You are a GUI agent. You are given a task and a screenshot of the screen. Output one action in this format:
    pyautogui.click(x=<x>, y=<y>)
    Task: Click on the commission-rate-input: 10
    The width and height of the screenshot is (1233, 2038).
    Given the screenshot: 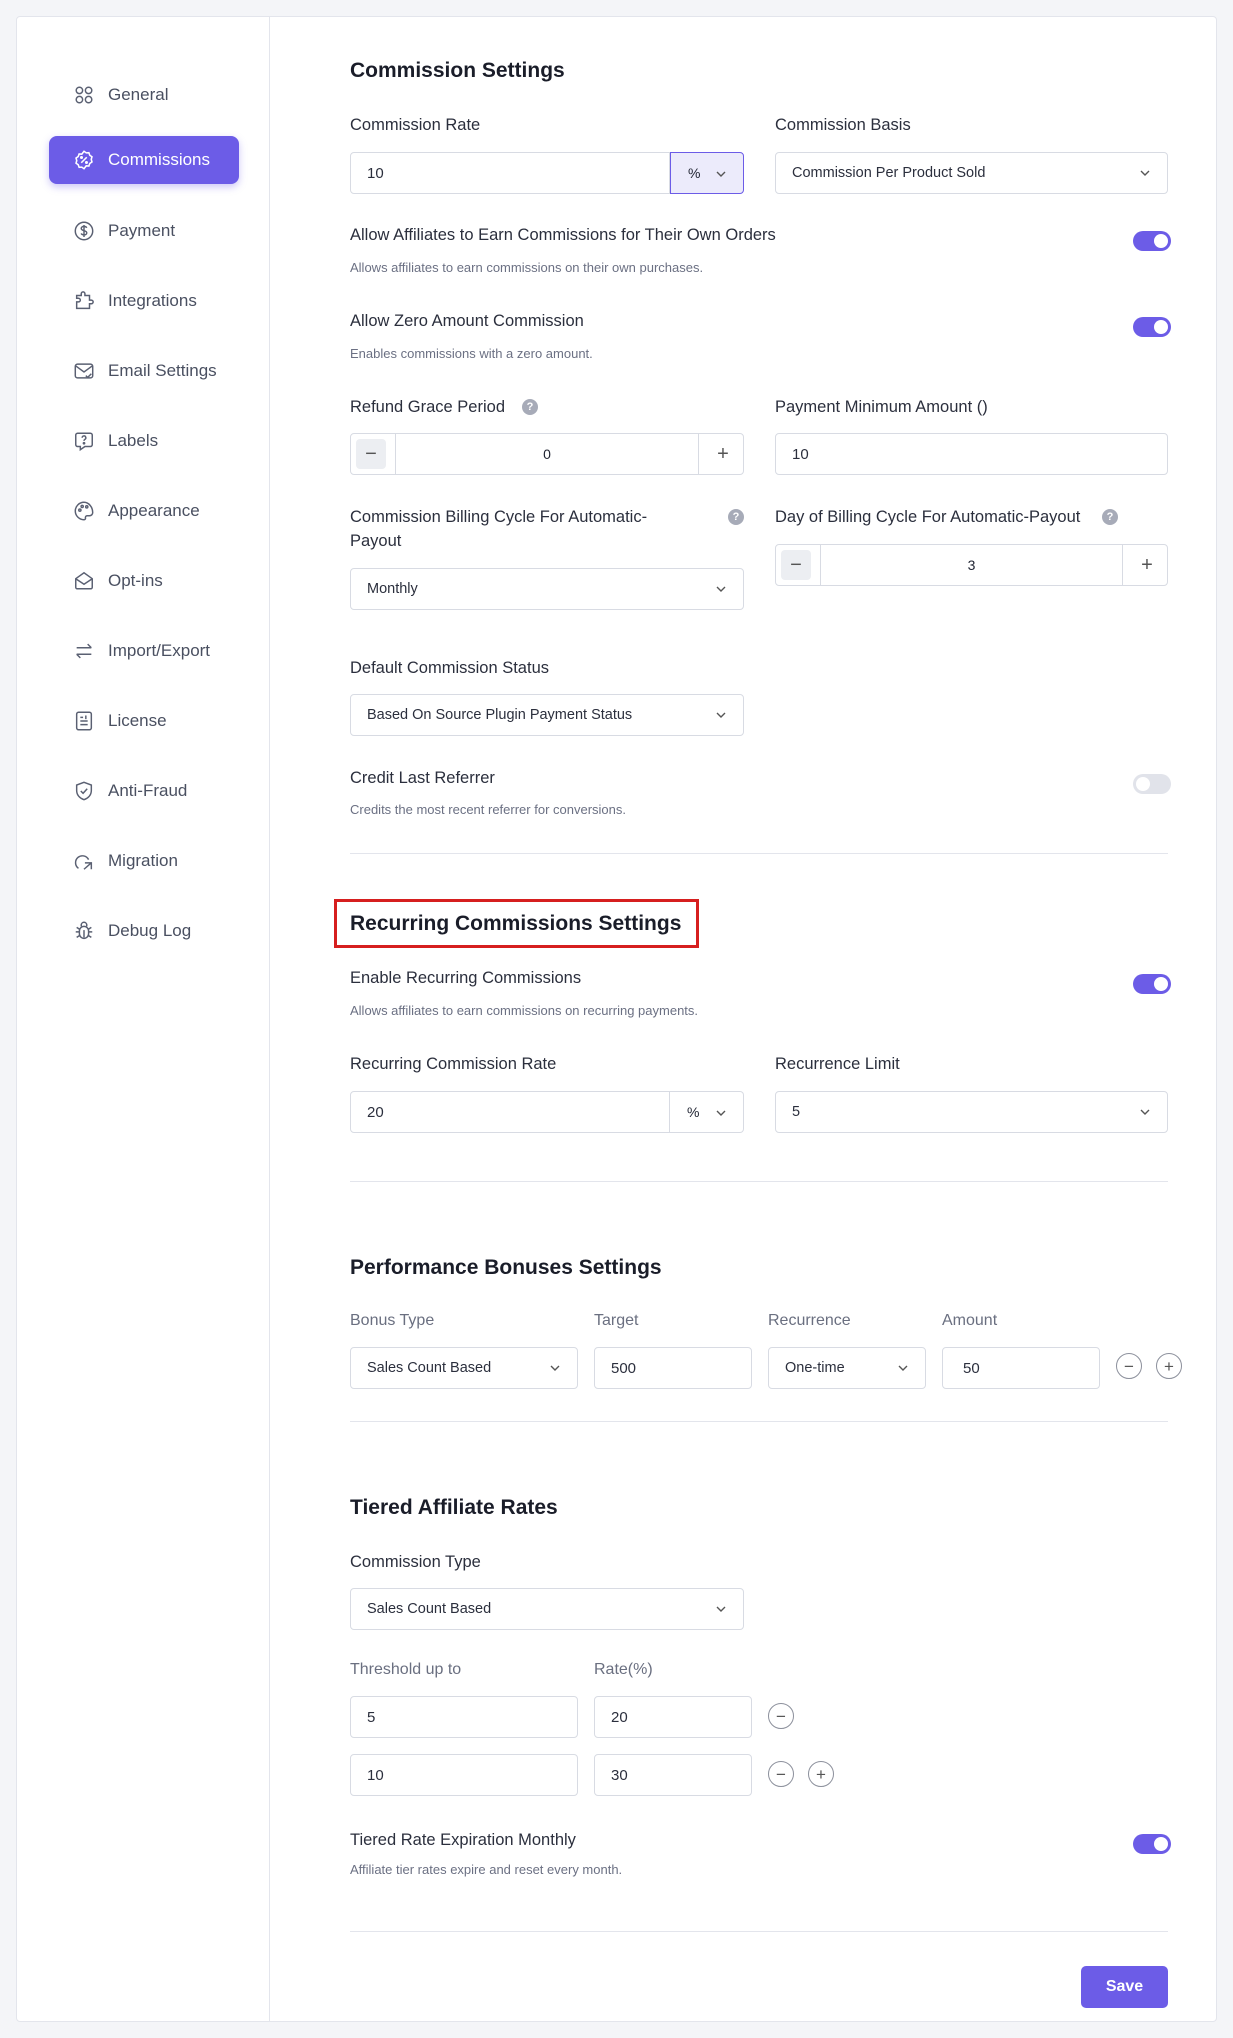 What is the action you would take?
    pyautogui.click(x=510, y=173)
    